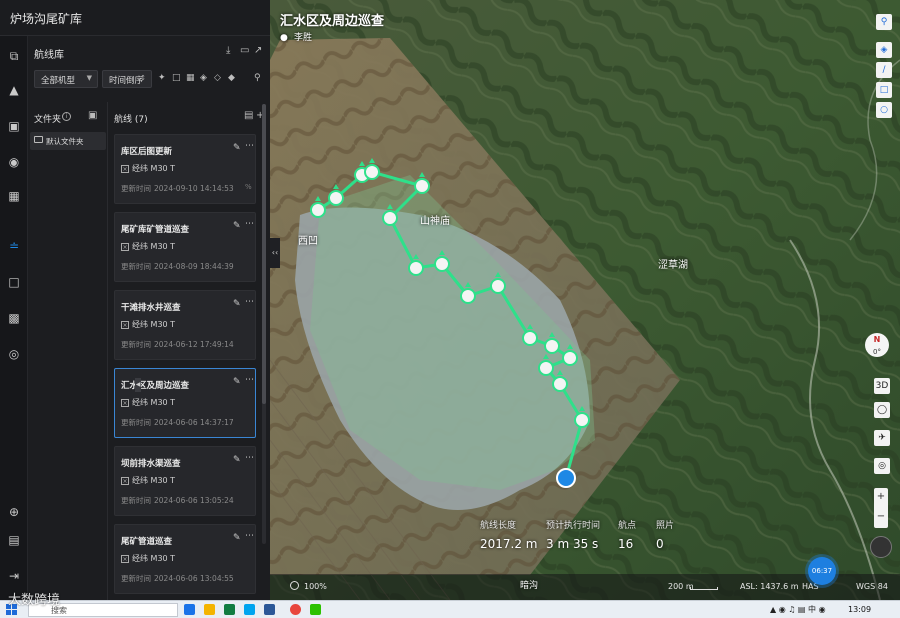 The image size is (900, 618). Describe the element at coordinates (509, 534) in the screenshot. I see `route-length-stat: 航线长度 2017.2 m` at that location.